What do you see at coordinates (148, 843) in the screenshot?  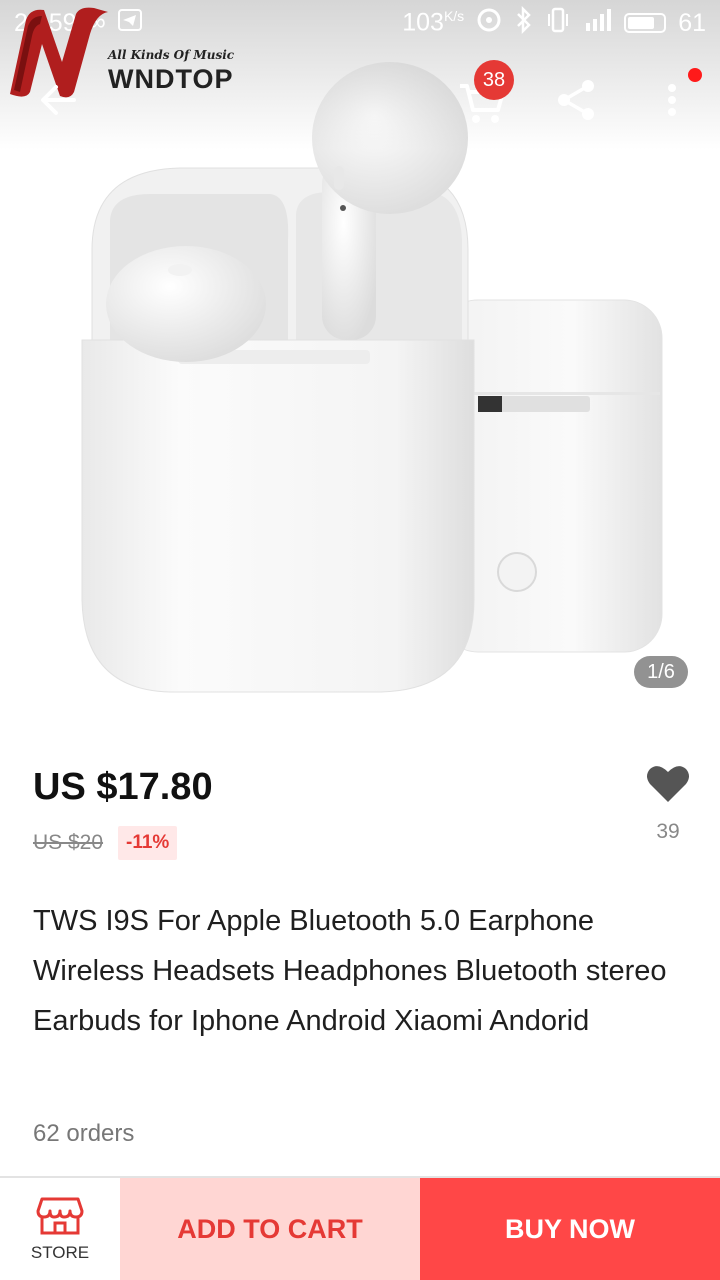 I see `discount-badge: -11%` at bounding box center [148, 843].